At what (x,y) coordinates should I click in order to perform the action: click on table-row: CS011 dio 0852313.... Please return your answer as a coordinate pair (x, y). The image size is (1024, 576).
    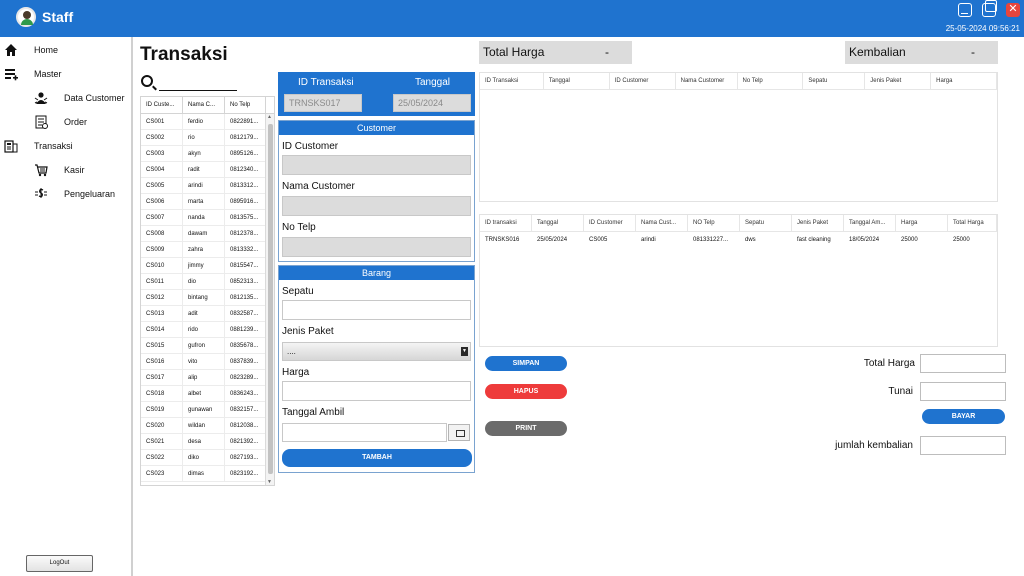
    Looking at the image, I should click on (207, 282).